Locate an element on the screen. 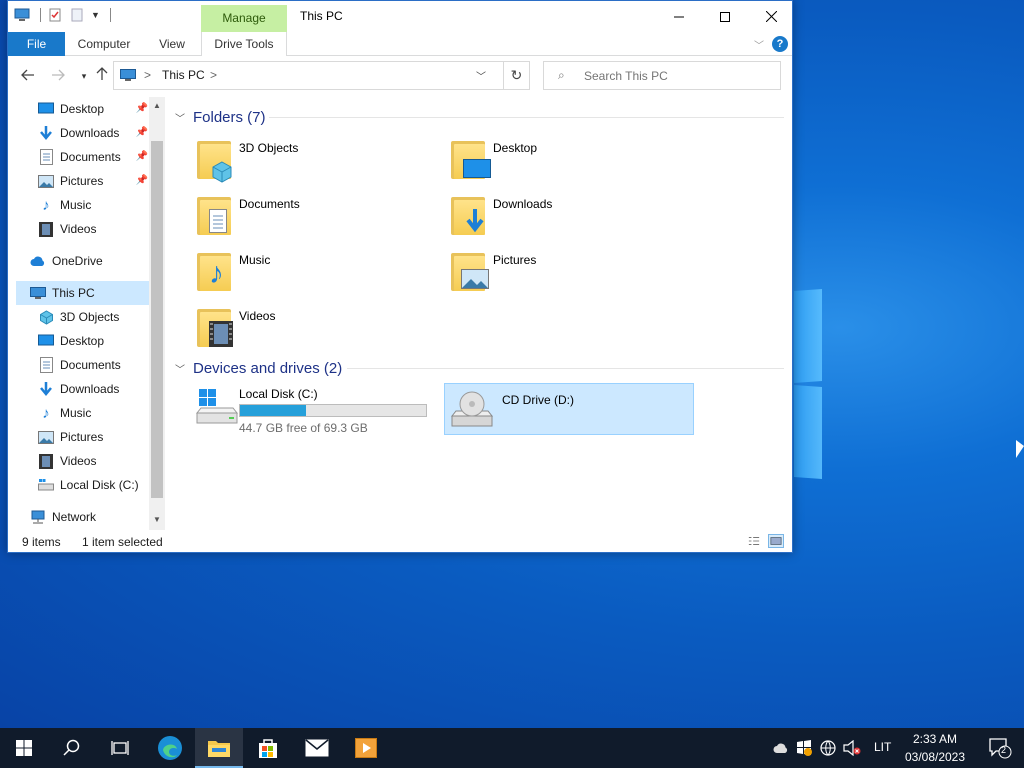 This screenshot has height=768, width=1024. folder-tile-pictures: Pictures is located at coordinates (572, 275).